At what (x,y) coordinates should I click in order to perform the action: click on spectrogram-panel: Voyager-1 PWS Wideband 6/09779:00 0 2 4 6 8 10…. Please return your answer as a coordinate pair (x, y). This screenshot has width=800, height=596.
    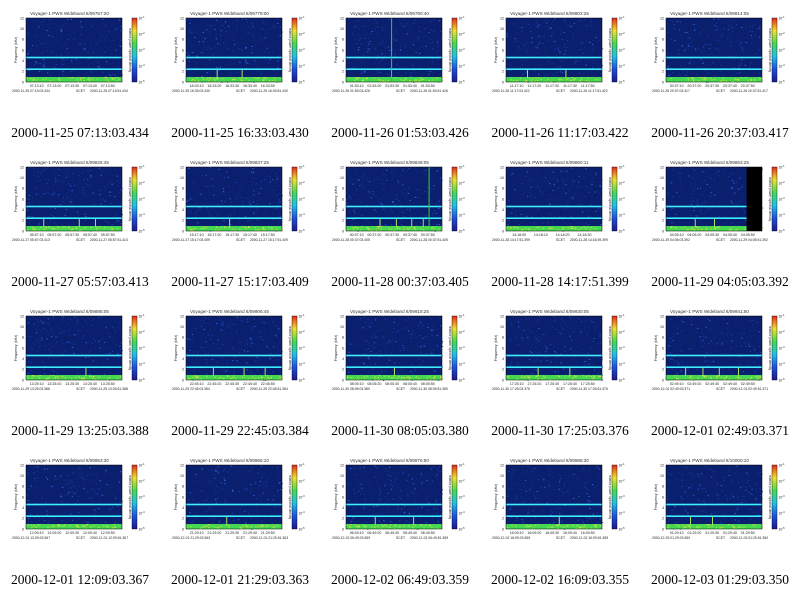
    Looking at the image, I should click on (240, 74).